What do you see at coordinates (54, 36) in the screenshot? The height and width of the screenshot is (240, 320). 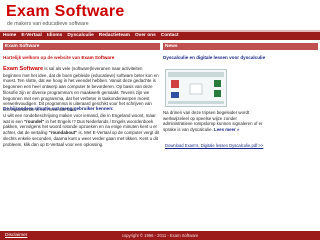 I see `nav-idioms: Idioms` at bounding box center [54, 36].